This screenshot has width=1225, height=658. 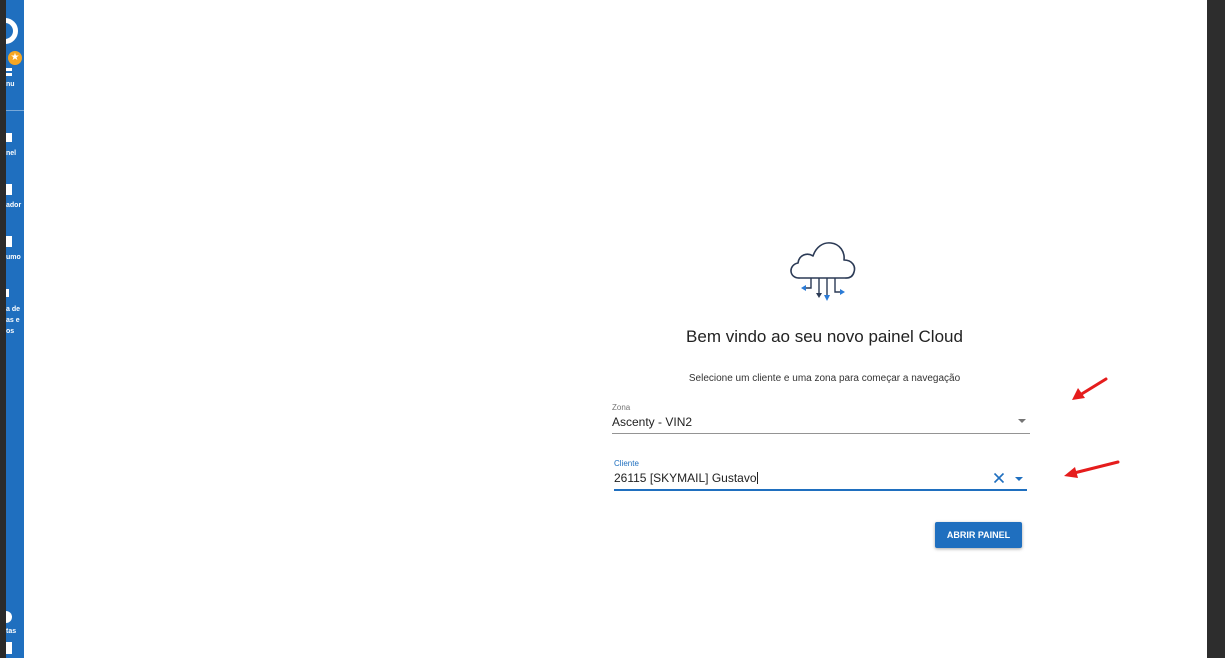 What do you see at coordinates (9, 74) in the screenshot?
I see `menu-icon-bar` at bounding box center [9, 74].